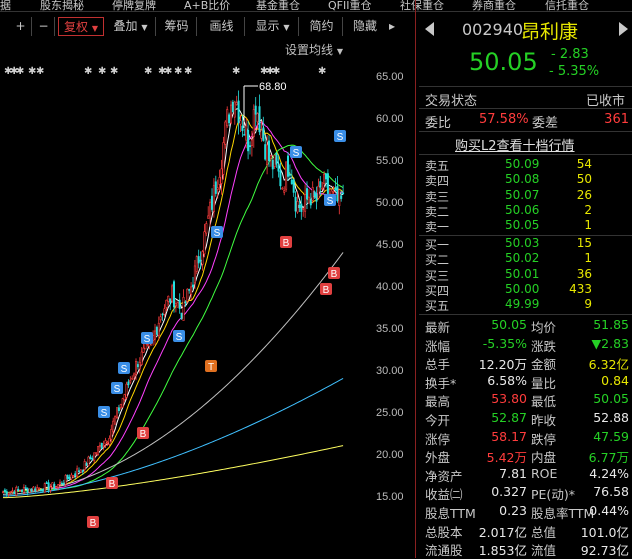  Describe the element at coordinates (322, 26) in the screenshot. I see `jianyue-button: 简约` at that location.